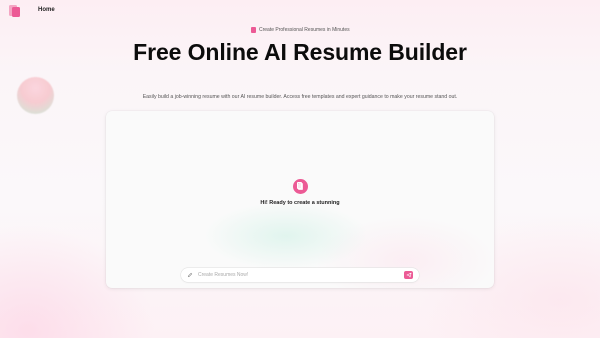  Describe the element at coordinates (35, 95) in the screenshot. I see `decorative-gradient-orb` at that location.